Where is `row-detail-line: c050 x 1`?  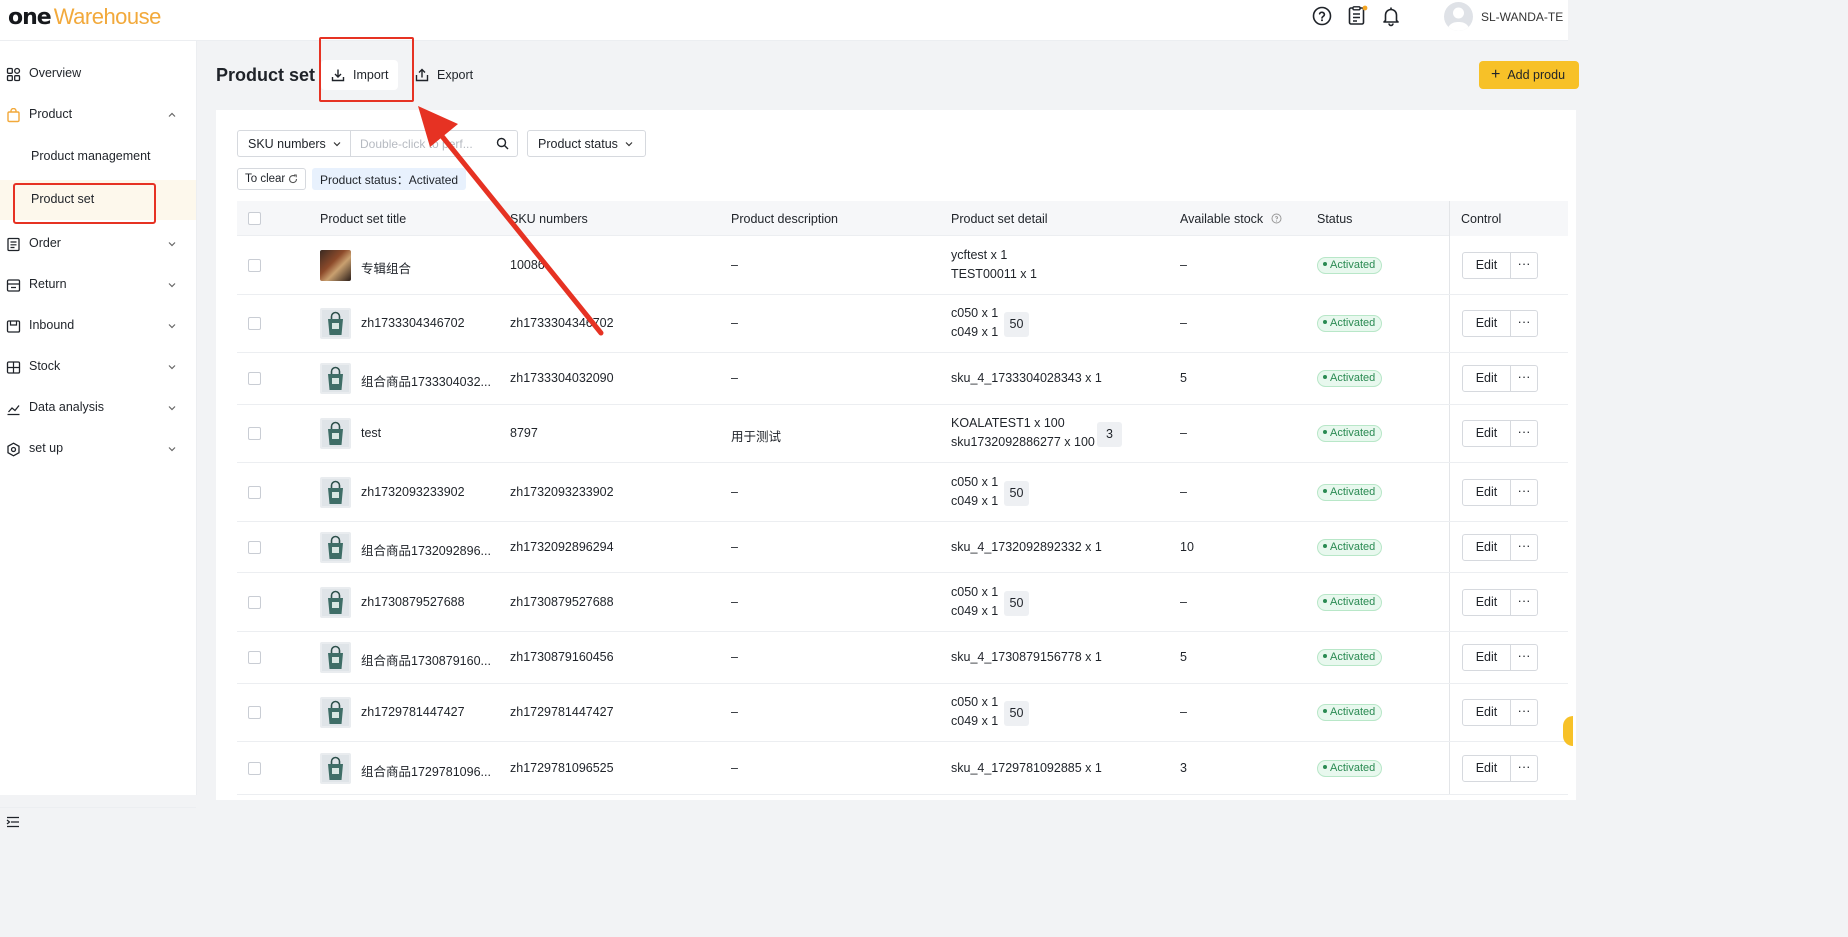
row-detail-line: c050 x 1 is located at coordinates (975, 591).